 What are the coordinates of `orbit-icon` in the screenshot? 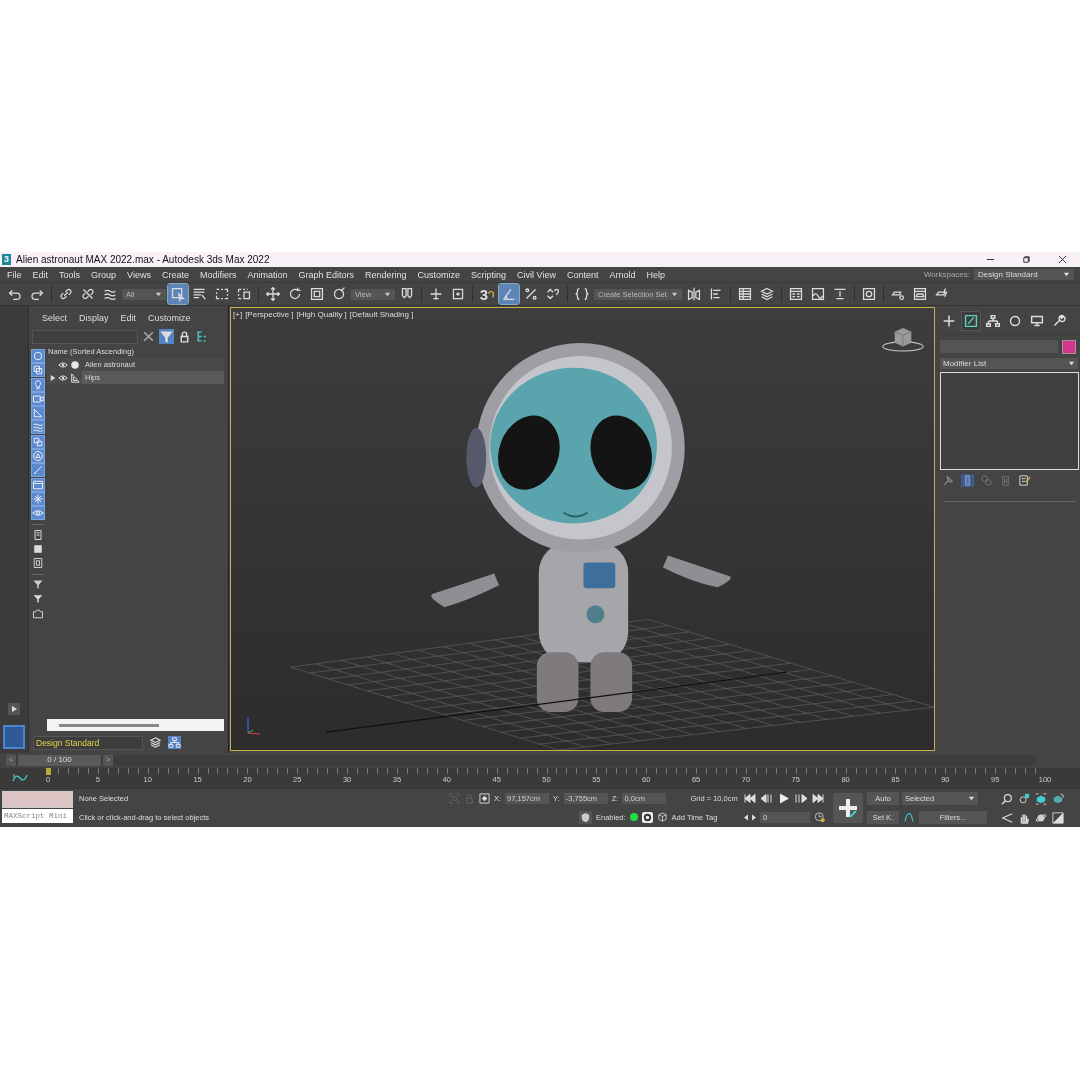 It's located at (1041, 818).